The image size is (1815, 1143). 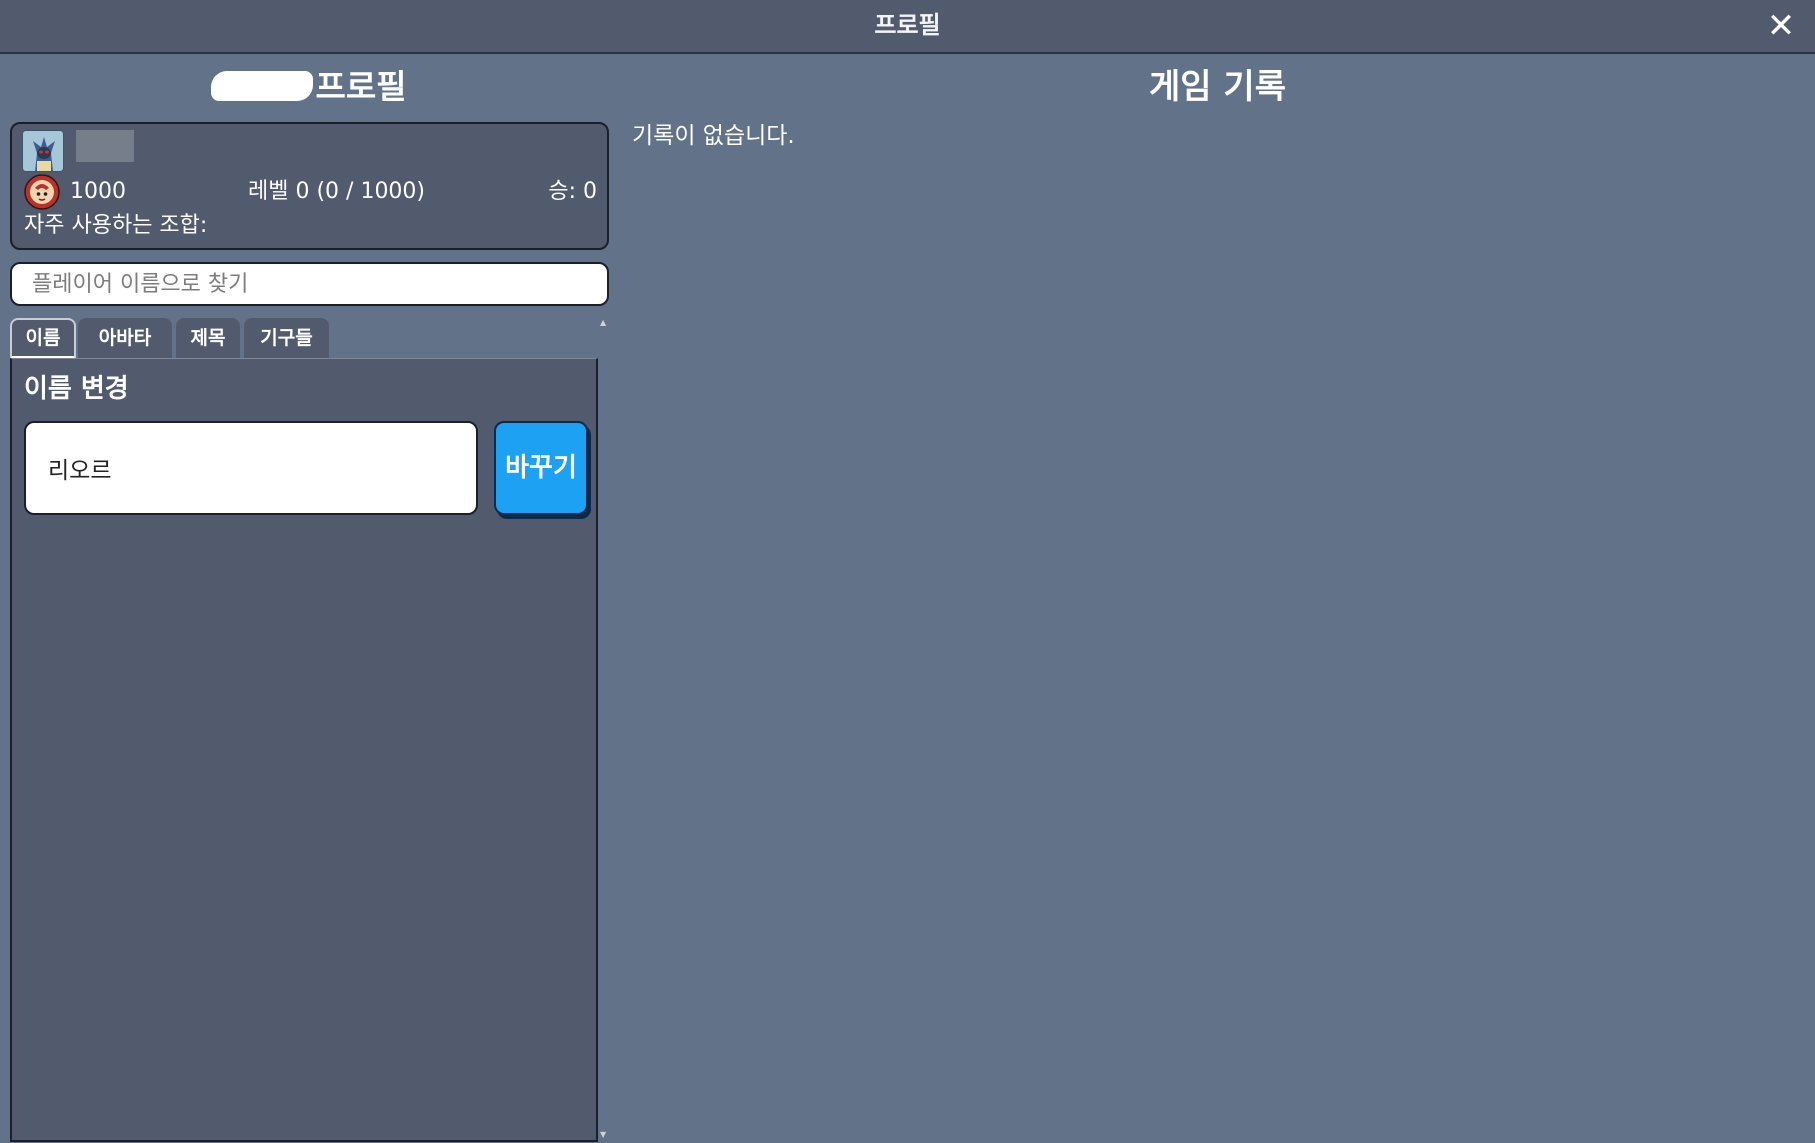 I want to click on window-title: 프로필, so click(x=907, y=25).